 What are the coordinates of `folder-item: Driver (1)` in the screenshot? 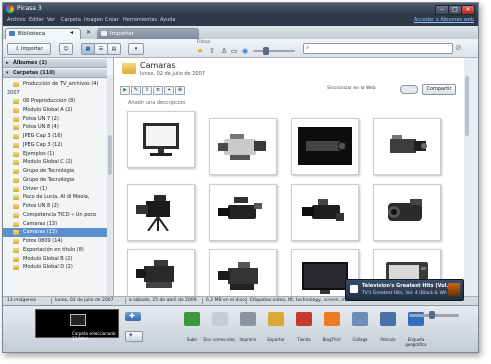 It's located at (55, 189).